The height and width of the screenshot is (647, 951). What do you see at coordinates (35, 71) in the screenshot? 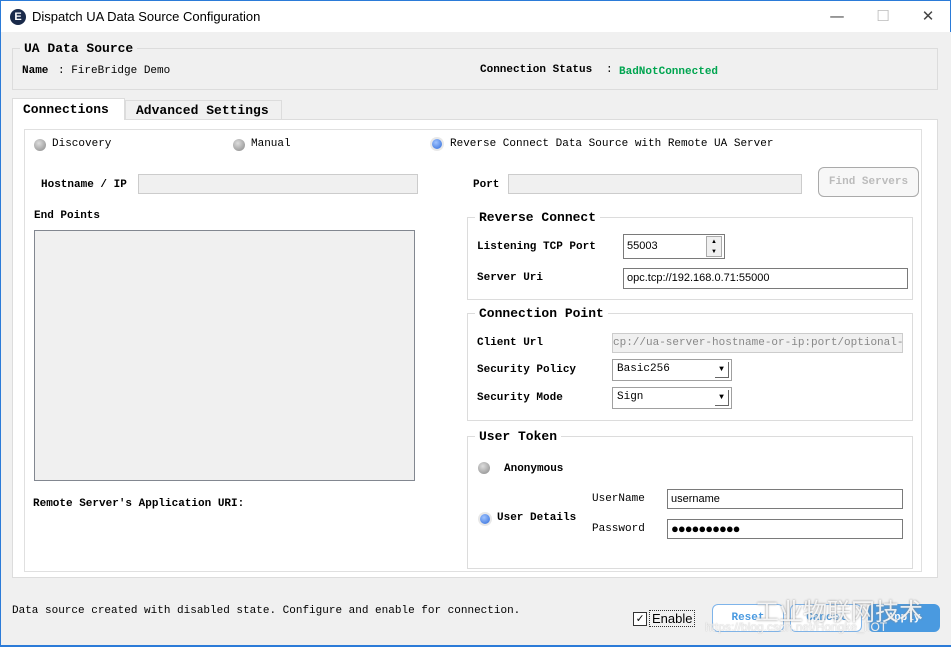
I see `name-label: Name` at bounding box center [35, 71].